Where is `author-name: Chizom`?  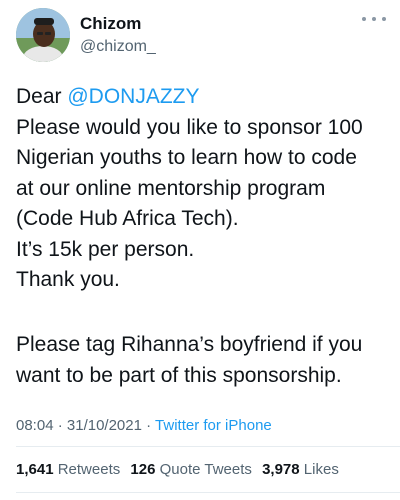 author-name: Chizom is located at coordinates (110, 24).